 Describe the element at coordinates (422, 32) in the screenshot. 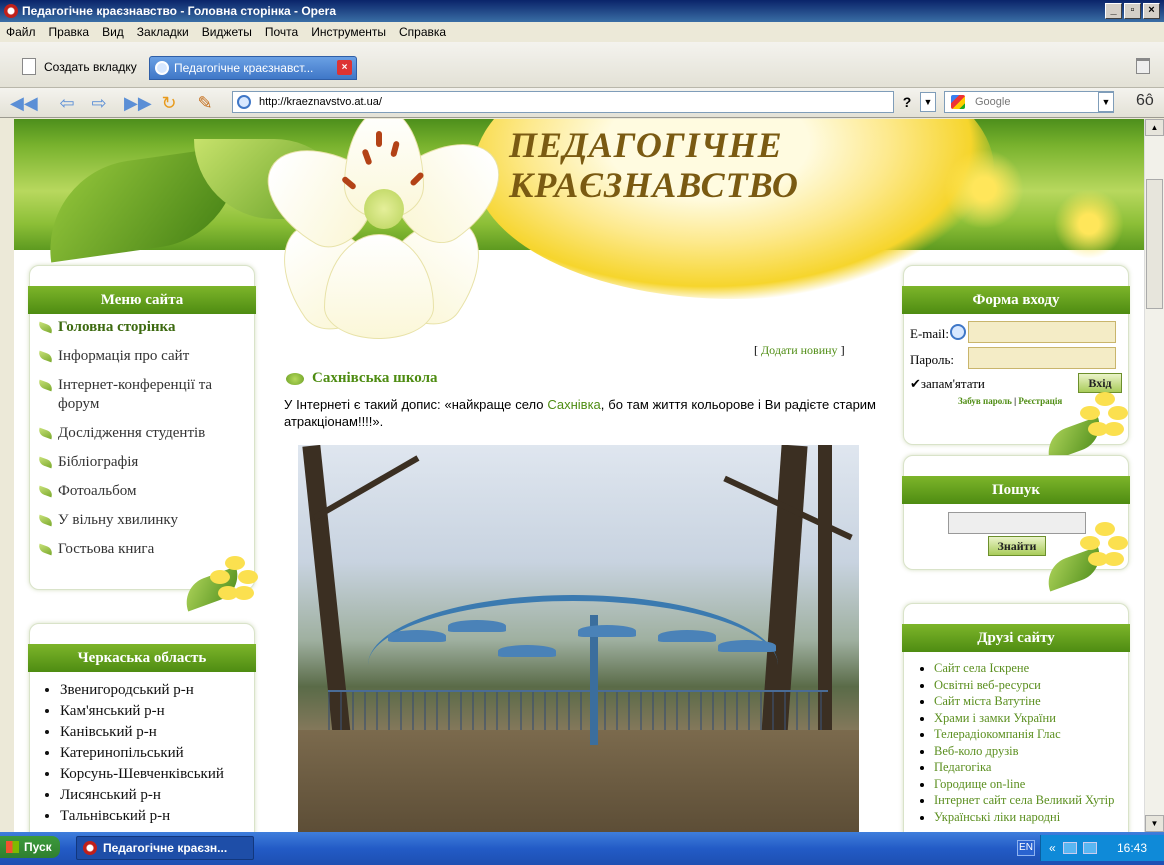

I see `menu-help: Справка` at that location.